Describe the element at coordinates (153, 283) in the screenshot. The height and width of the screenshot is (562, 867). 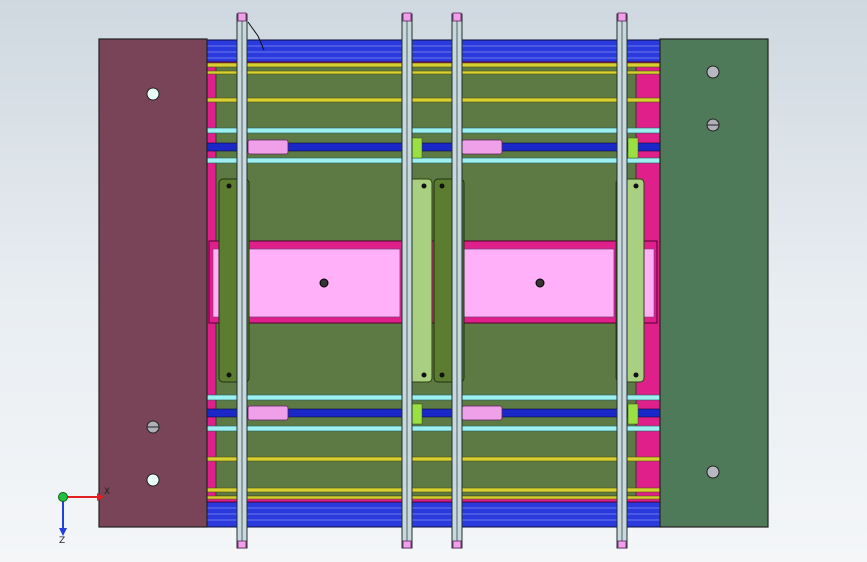
I see `left-clamp-plate` at that location.